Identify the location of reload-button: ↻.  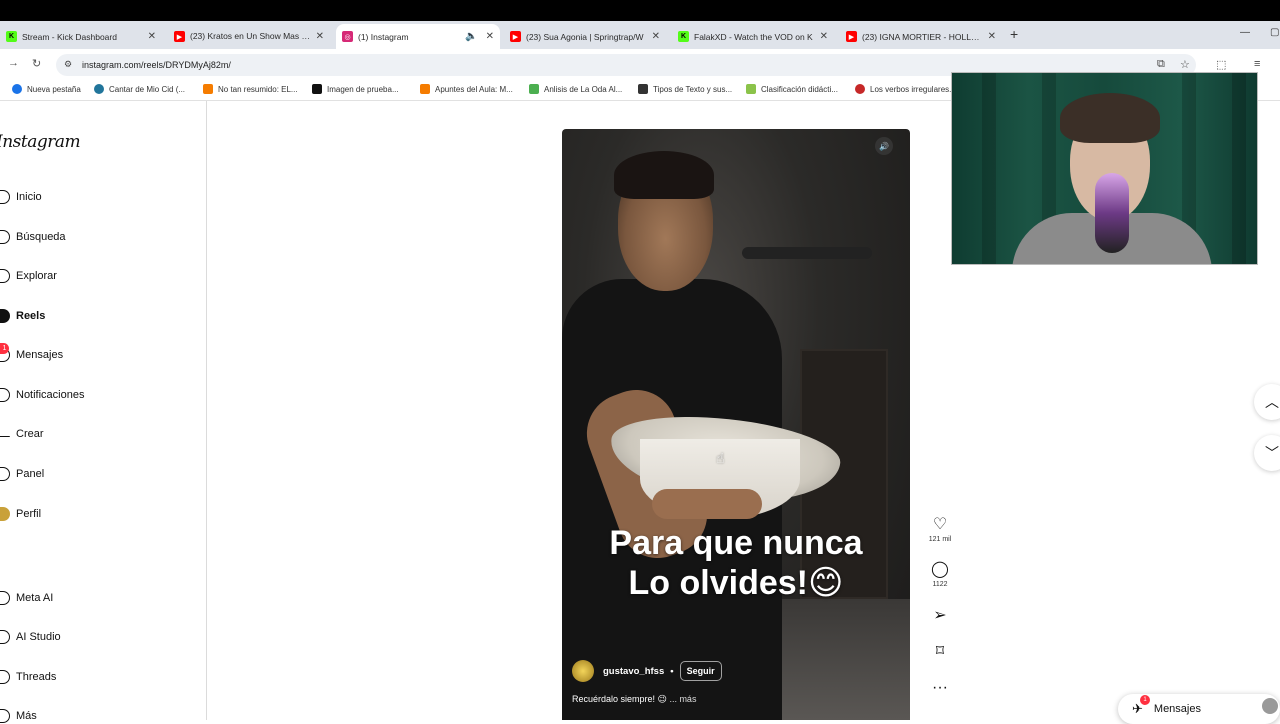
(36, 63).